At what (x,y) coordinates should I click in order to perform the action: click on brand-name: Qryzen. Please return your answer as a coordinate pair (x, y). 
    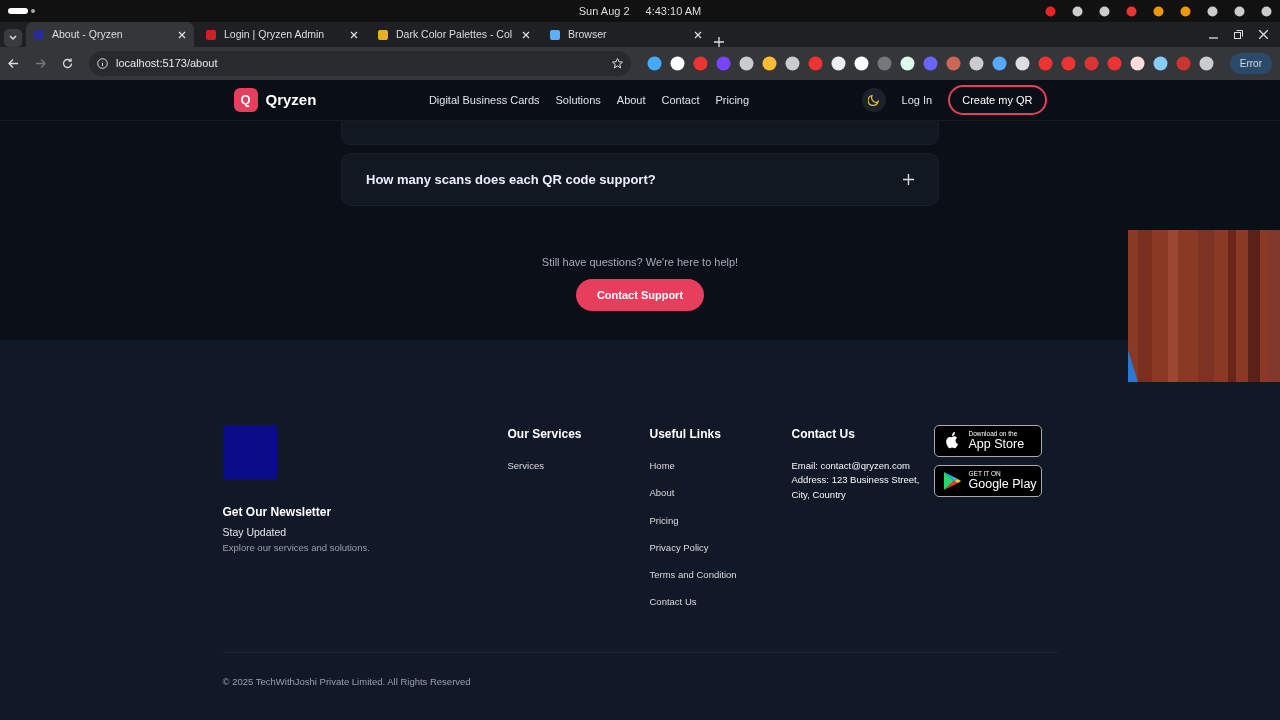
    Looking at the image, I should click on (291, 100).